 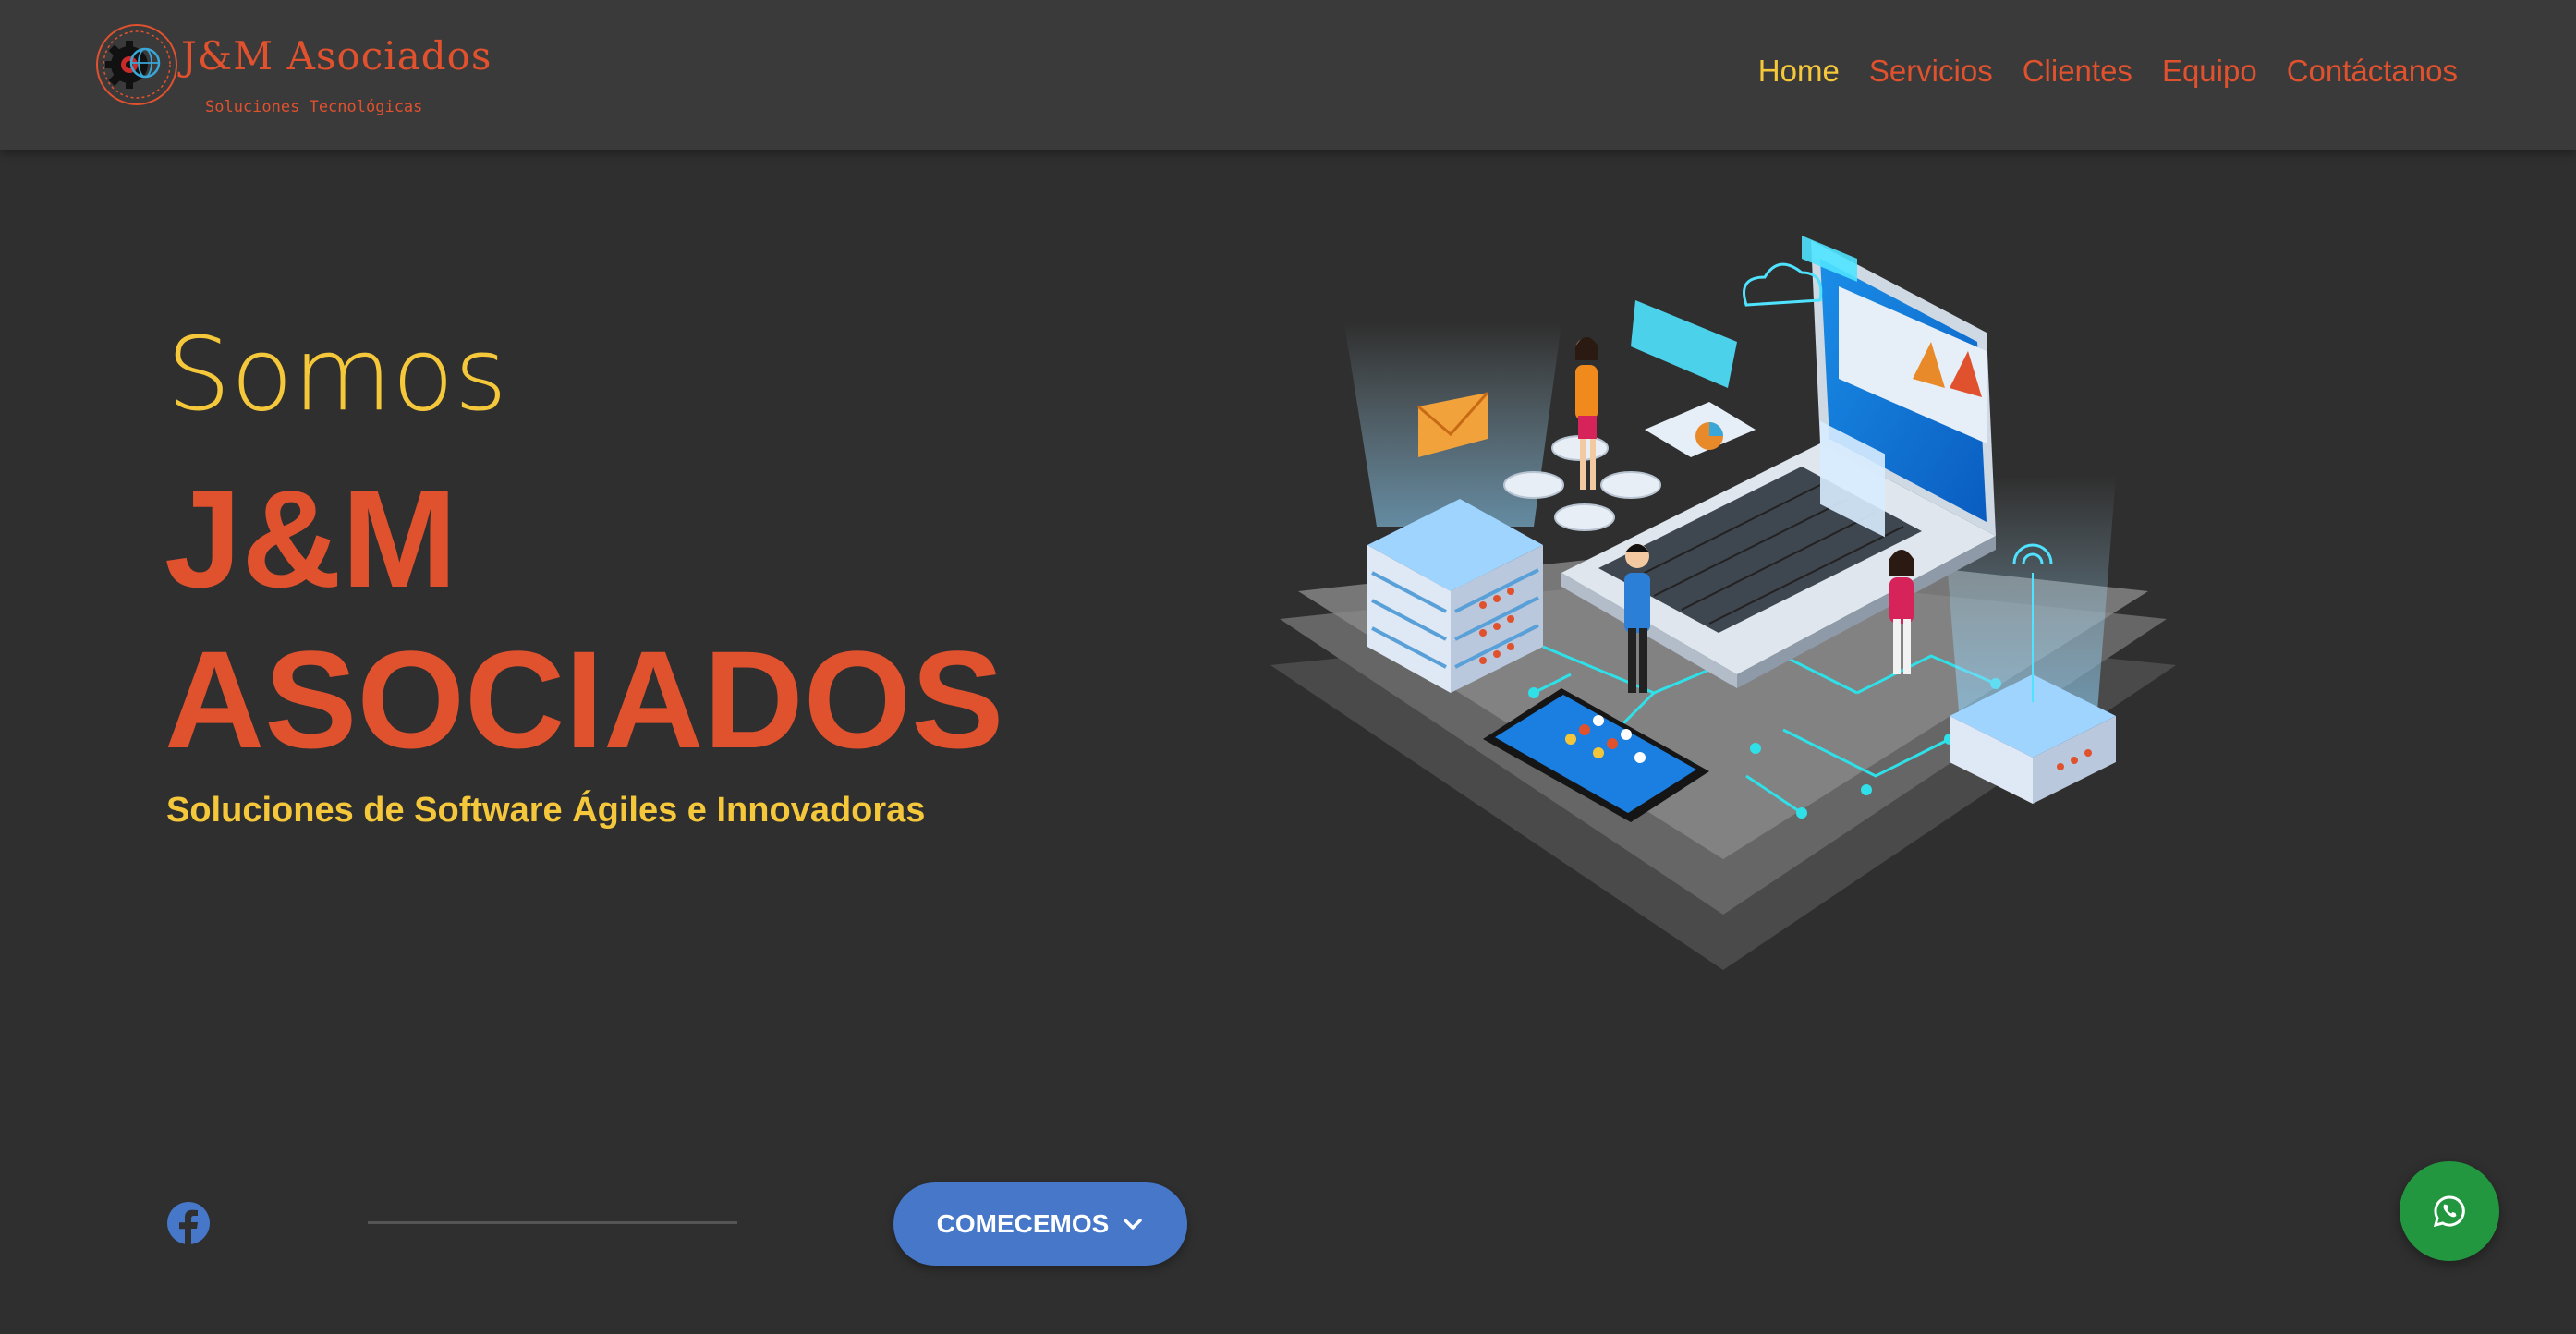 I want to click on brand-logo: J&M Asociados Soluciones Tecnológicas, so click(x=291, y=72).